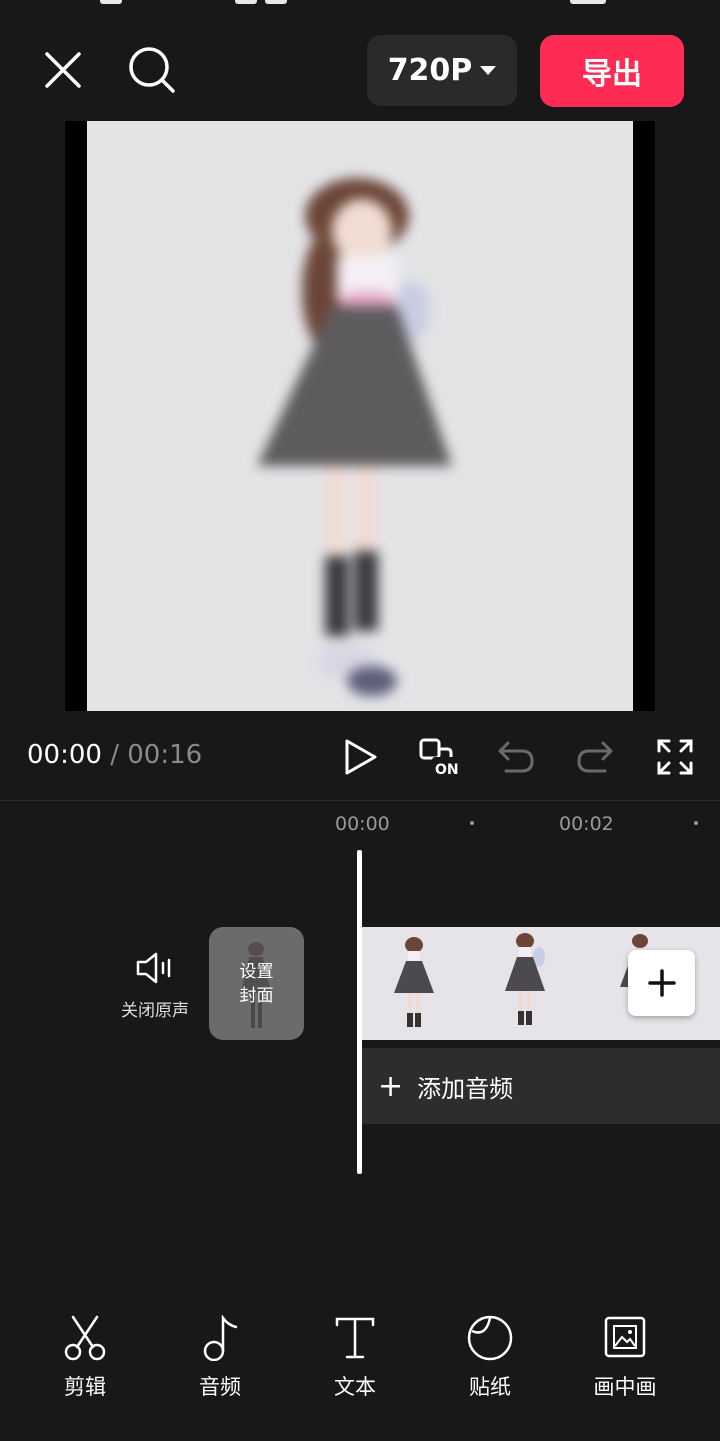 The width and height of the screenshot is (720, 1441). Describe the element at coordinates (391, 1086) in the screenshot. I see `plus-icon: +` at that location.